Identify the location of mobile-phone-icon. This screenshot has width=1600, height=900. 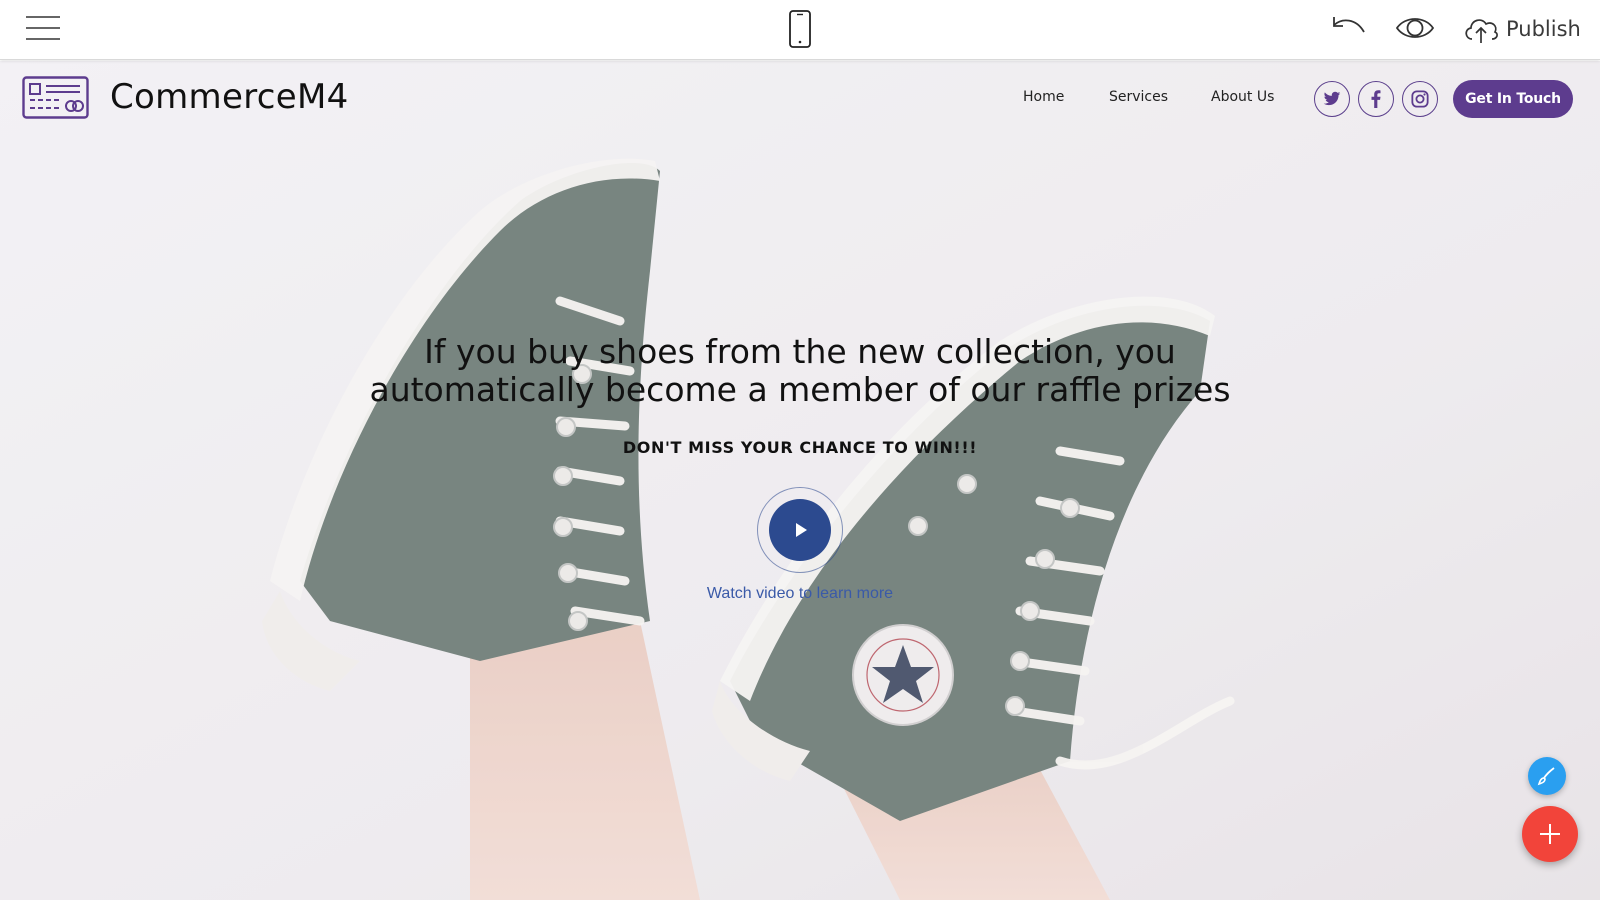
(800, 29).